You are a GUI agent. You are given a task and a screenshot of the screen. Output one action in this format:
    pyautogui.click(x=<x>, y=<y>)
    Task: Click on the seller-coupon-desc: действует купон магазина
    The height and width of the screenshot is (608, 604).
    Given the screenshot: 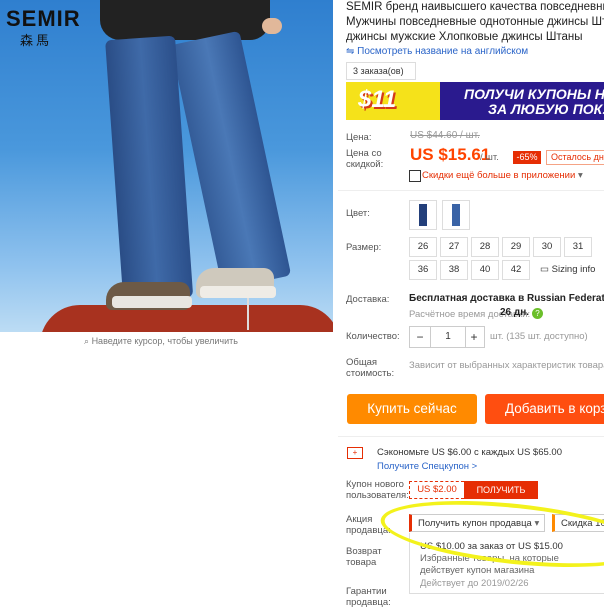 What is the action you would take?
    pyautogui.click(x=477, y=570)
    